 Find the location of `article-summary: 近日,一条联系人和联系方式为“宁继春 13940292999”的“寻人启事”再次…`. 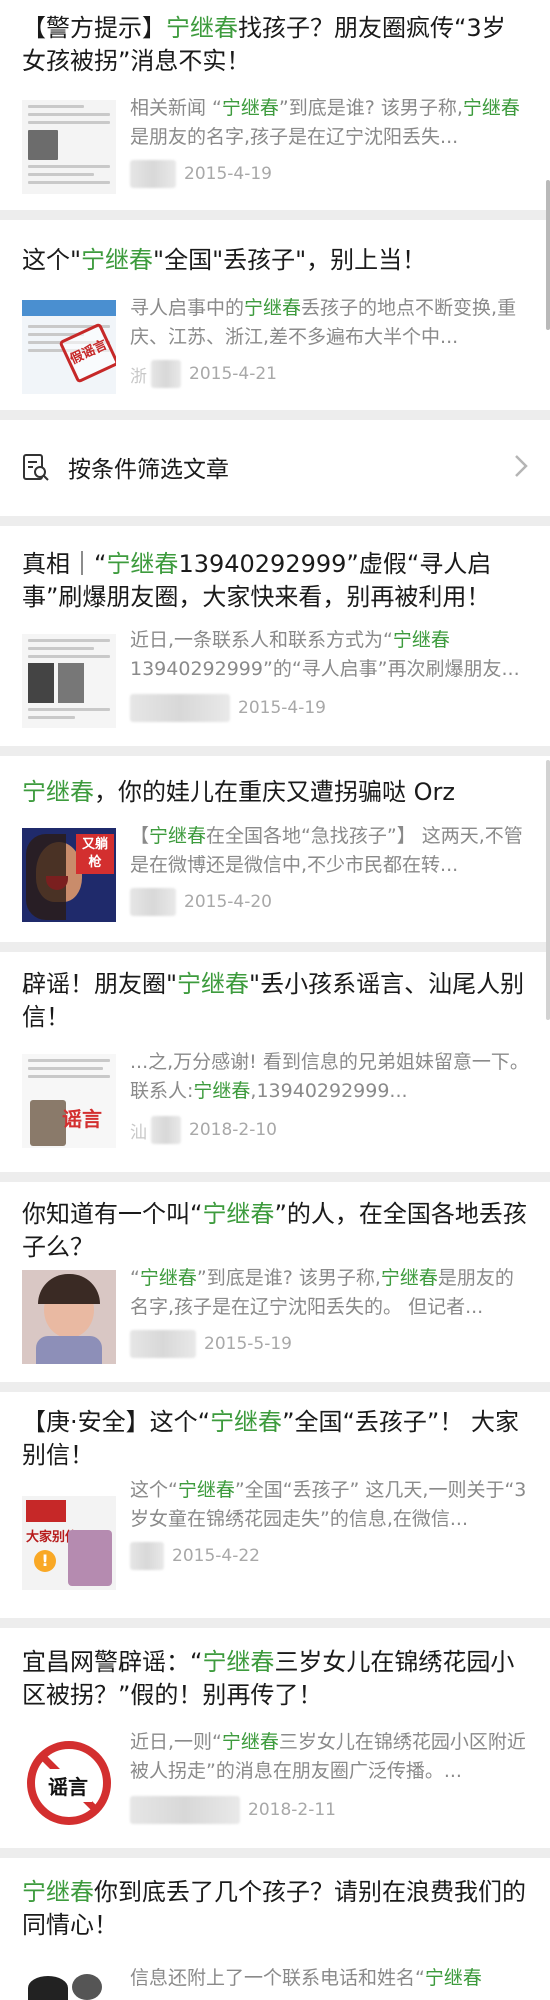

article-summary: 近日,一条联系人和联系方式为“宁继春 13940292999”的“寻人启事”再次… is located at coordinates (325, 654).